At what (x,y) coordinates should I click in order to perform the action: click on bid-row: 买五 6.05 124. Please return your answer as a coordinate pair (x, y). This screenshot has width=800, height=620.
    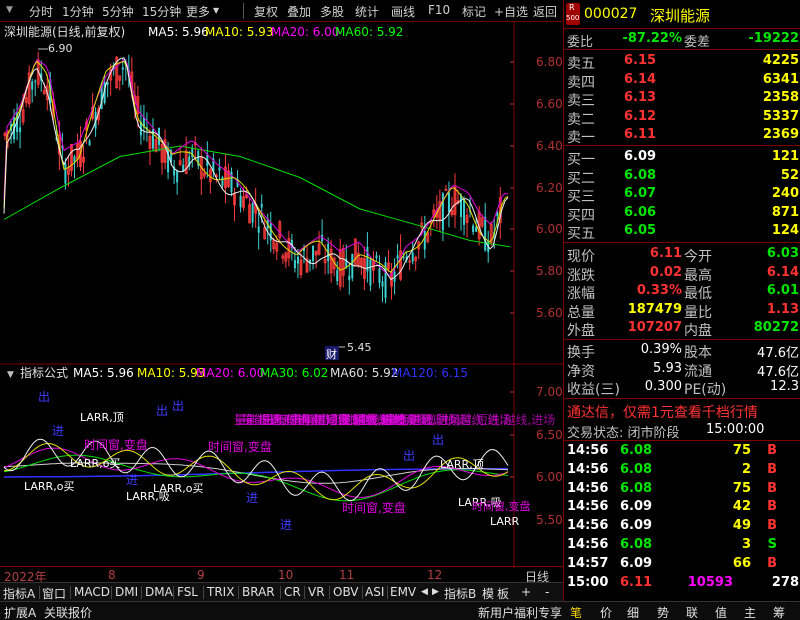
    Looking at the image, I should click on (682, 232).